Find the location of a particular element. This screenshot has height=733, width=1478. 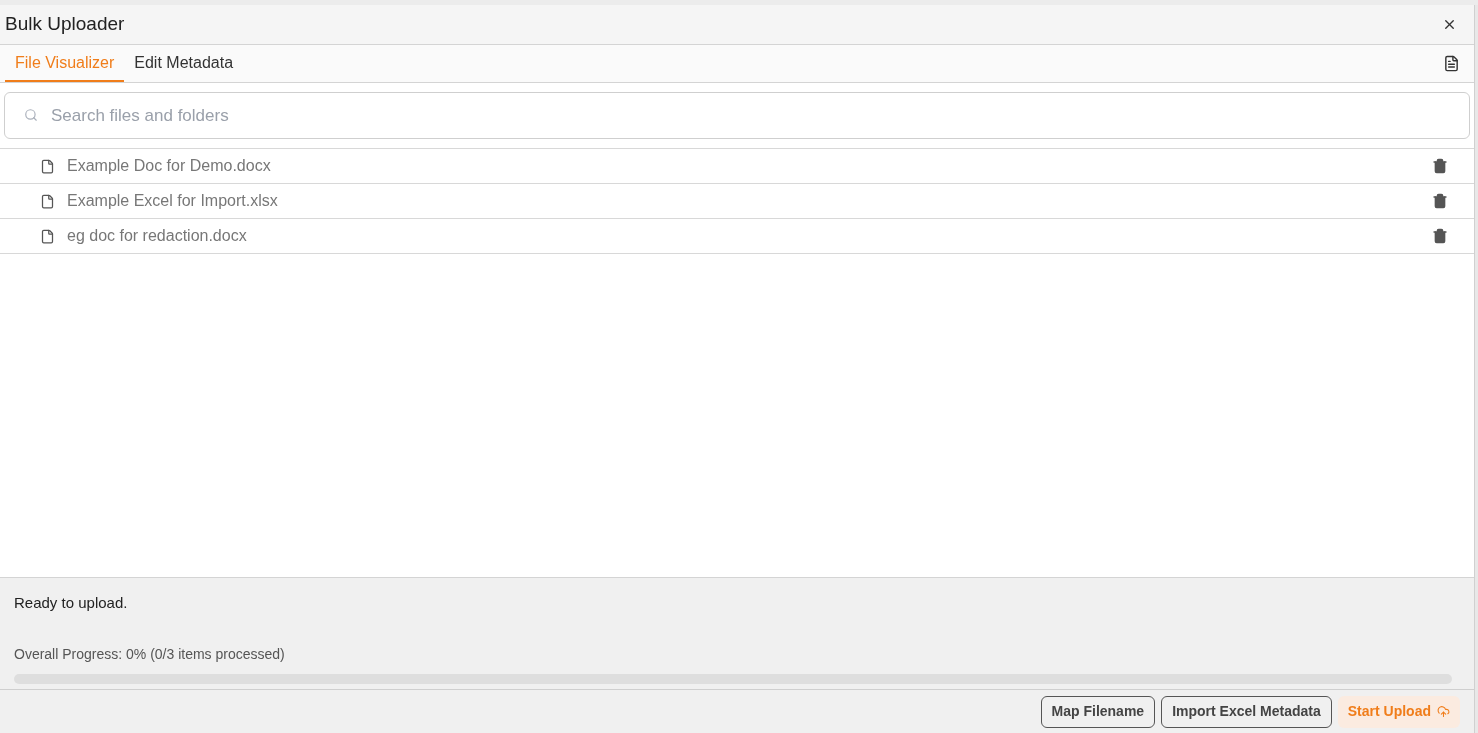

progress-label: Overall Progress: 0% (0/3 items processed) is located at coordinates (150, 654).